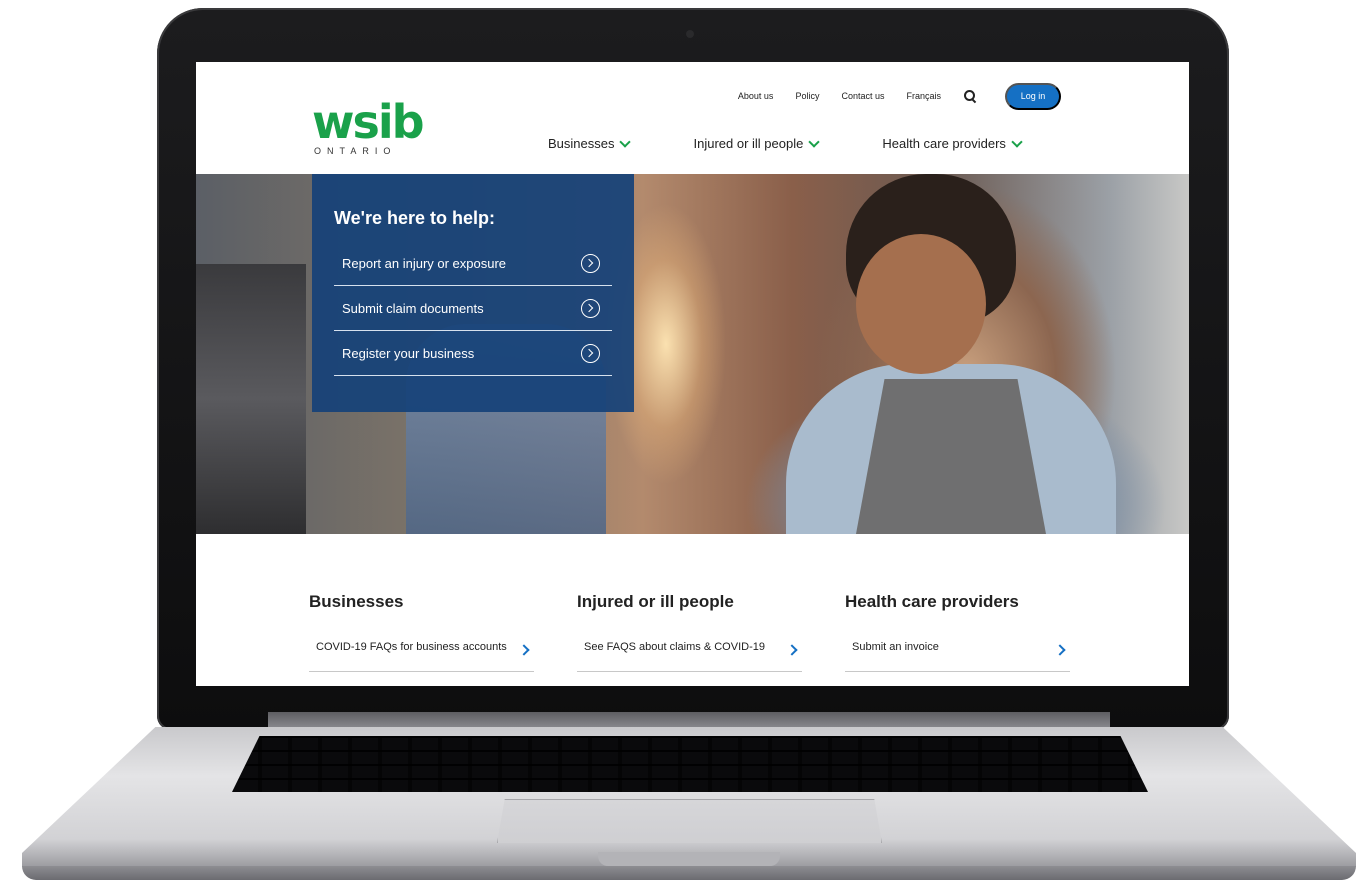  What do you see at coordinates (690, 34) in the screenshot?
I see `camera` at bounding box center [690, 34].